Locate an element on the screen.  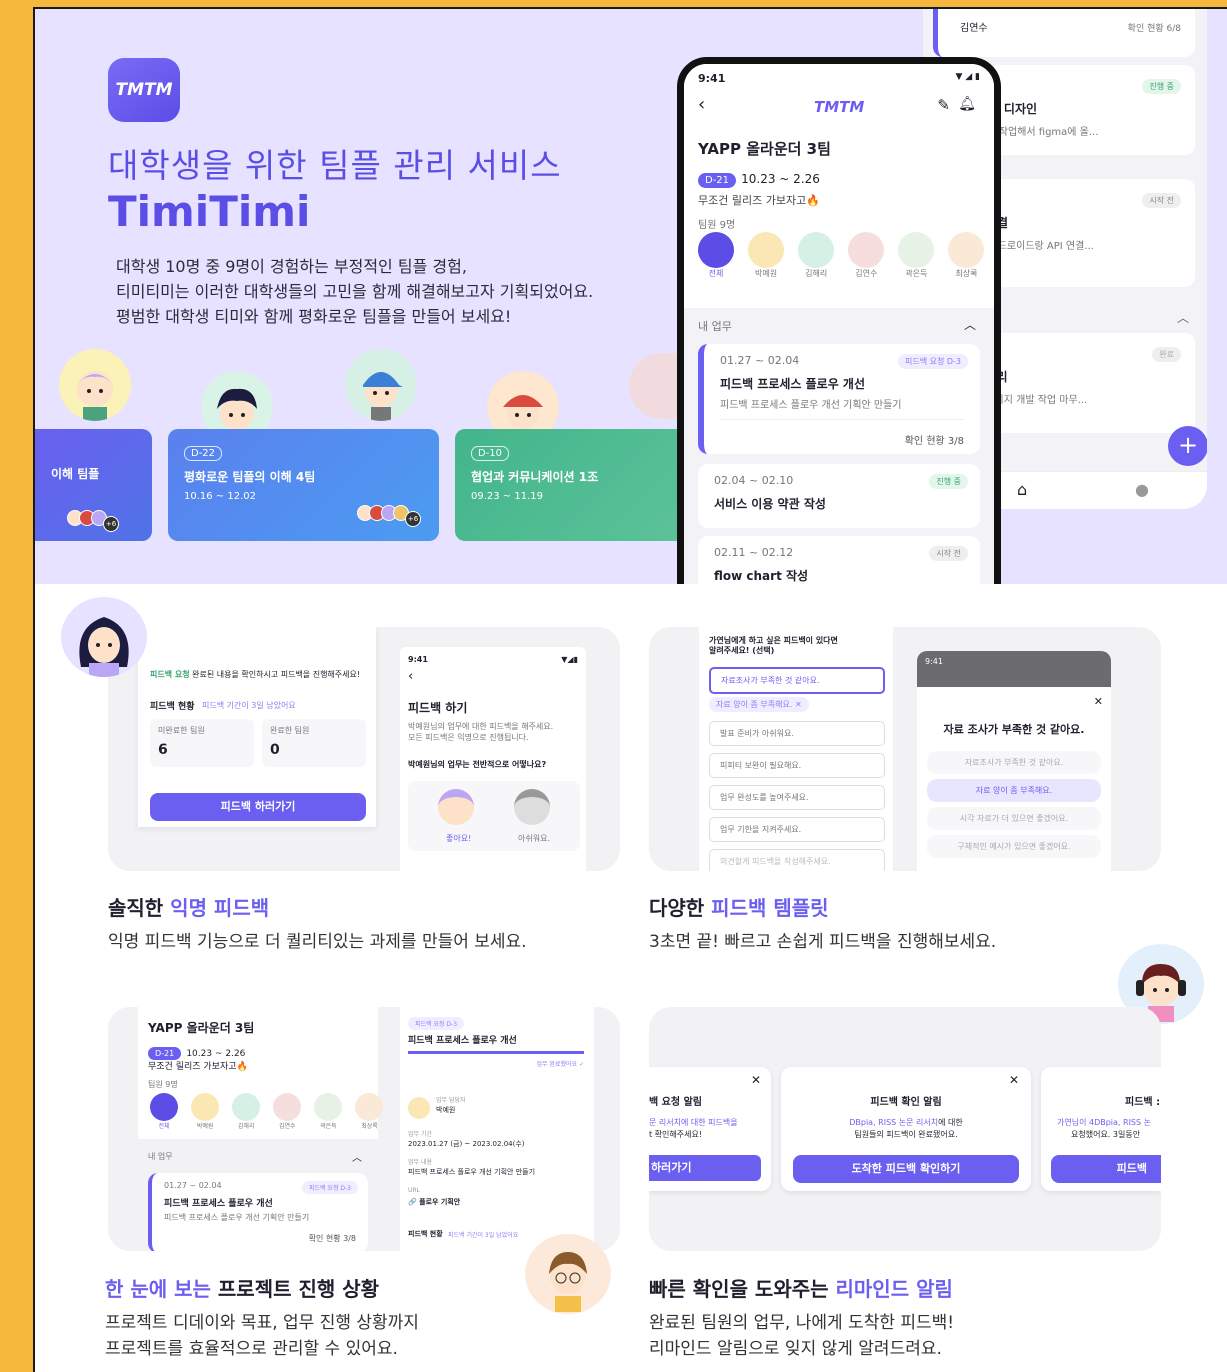
add-task-button: + is located at coordinates (1187, 446).